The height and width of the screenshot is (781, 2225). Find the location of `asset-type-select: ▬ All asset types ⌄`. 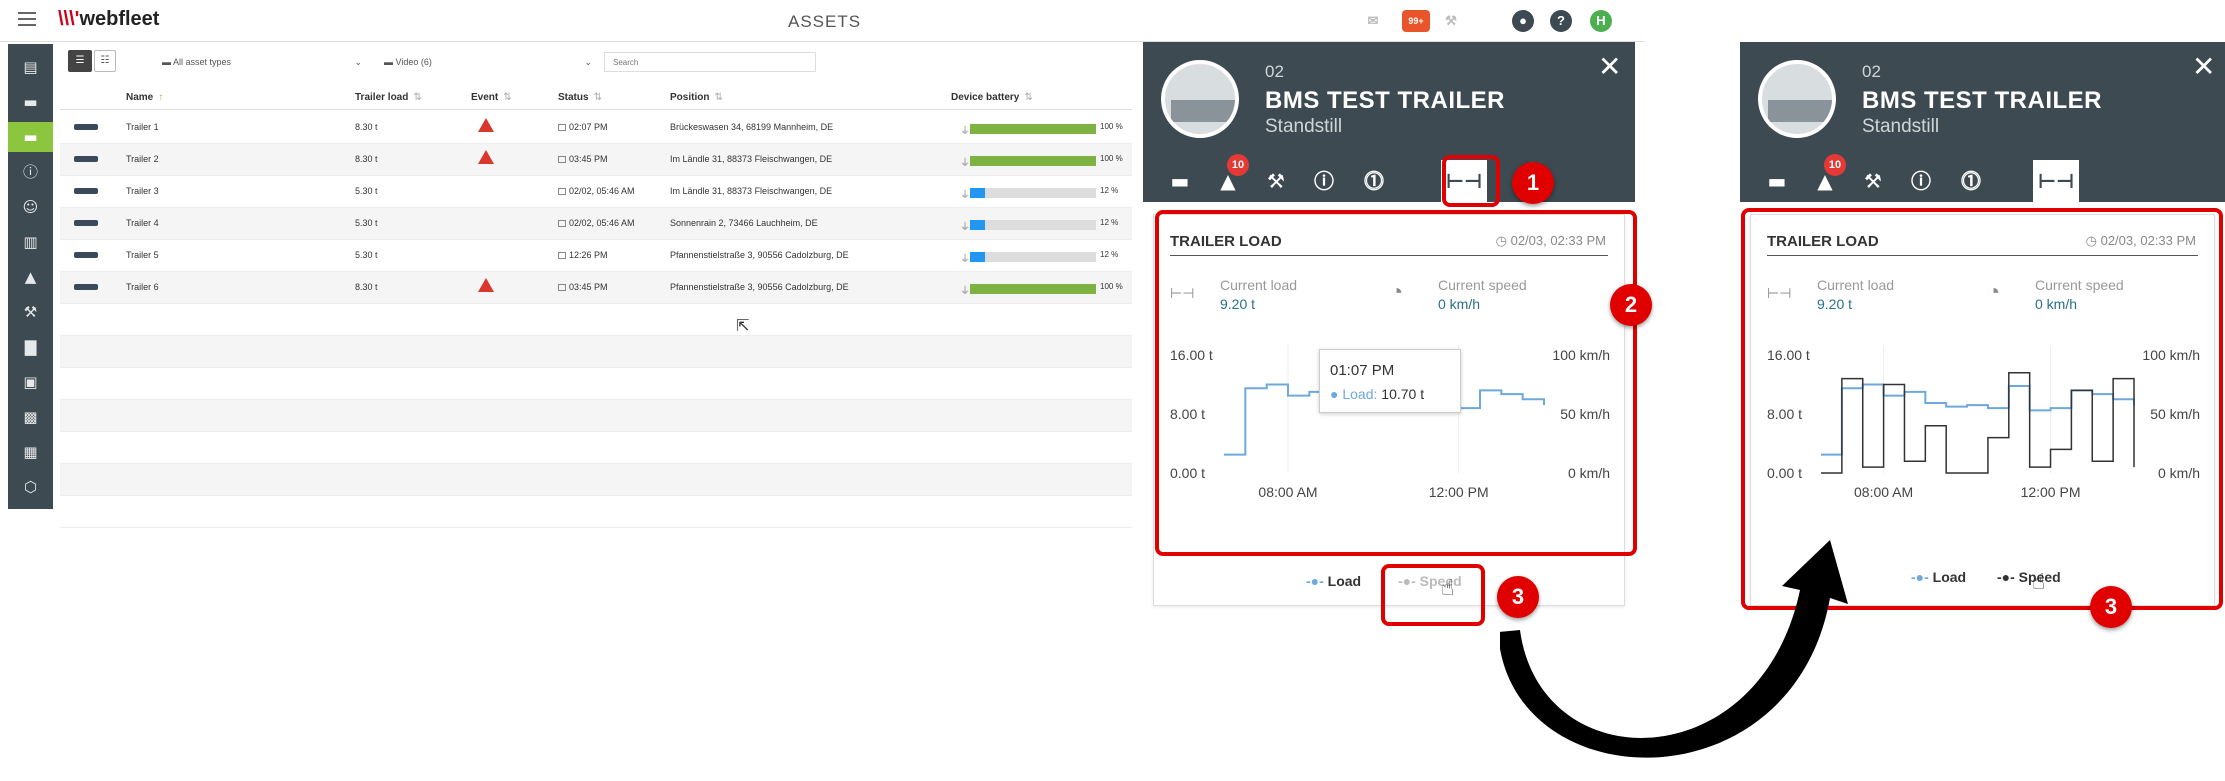

asset-type-select: ▬ All asset types ⌄ is located at coordinates (262, 62).